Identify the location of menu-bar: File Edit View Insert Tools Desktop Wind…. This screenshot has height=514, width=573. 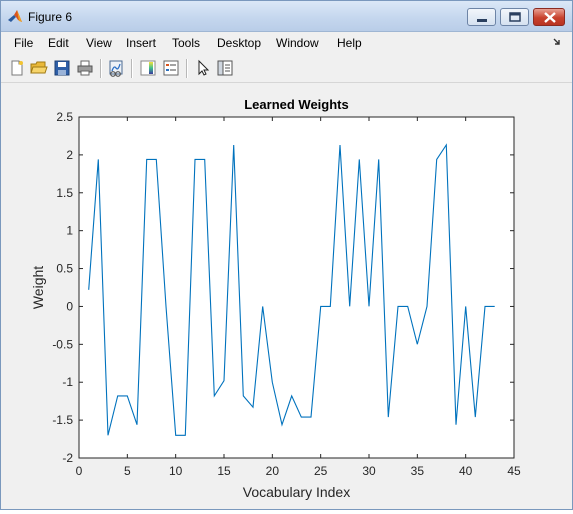
(286, 43).